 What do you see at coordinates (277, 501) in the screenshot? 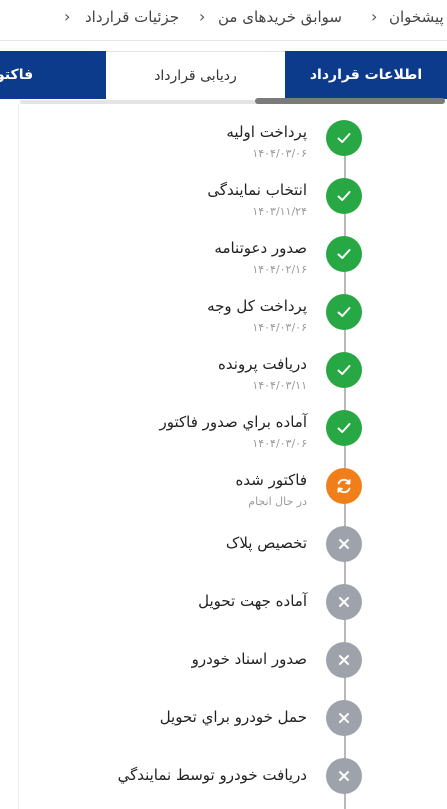
I see `step-status-text: در حال انجام` at bounding box center [277, 501].